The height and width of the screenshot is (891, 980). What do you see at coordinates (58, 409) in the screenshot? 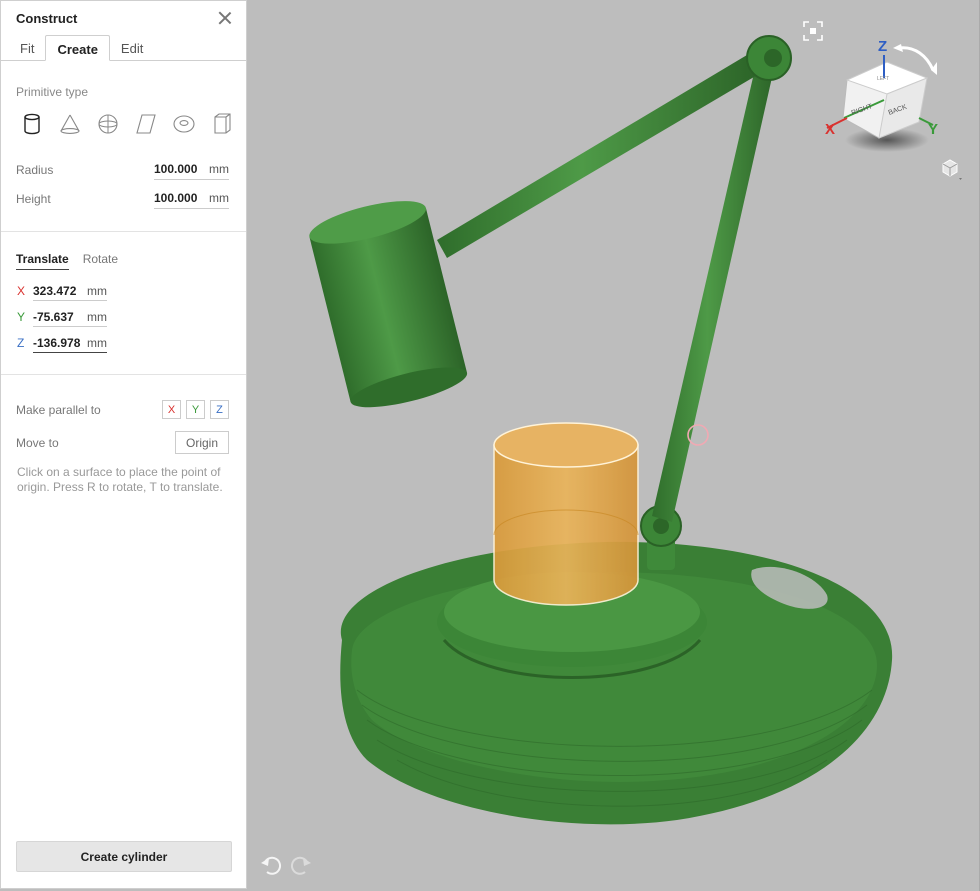
I see `parallel-label: Make parallel to` at bounding box center [58, 409].